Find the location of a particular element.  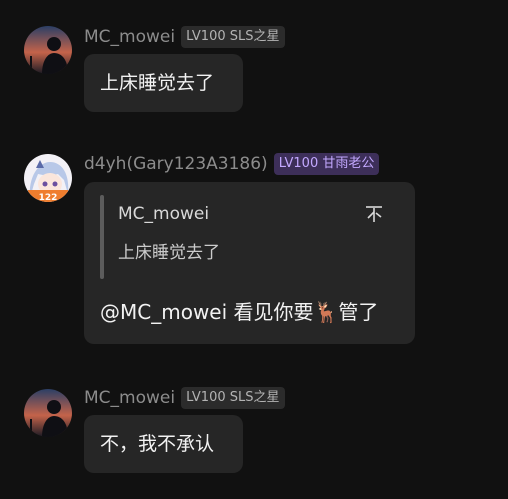

user-avatar: 122 is located at coordinates (48, 178).